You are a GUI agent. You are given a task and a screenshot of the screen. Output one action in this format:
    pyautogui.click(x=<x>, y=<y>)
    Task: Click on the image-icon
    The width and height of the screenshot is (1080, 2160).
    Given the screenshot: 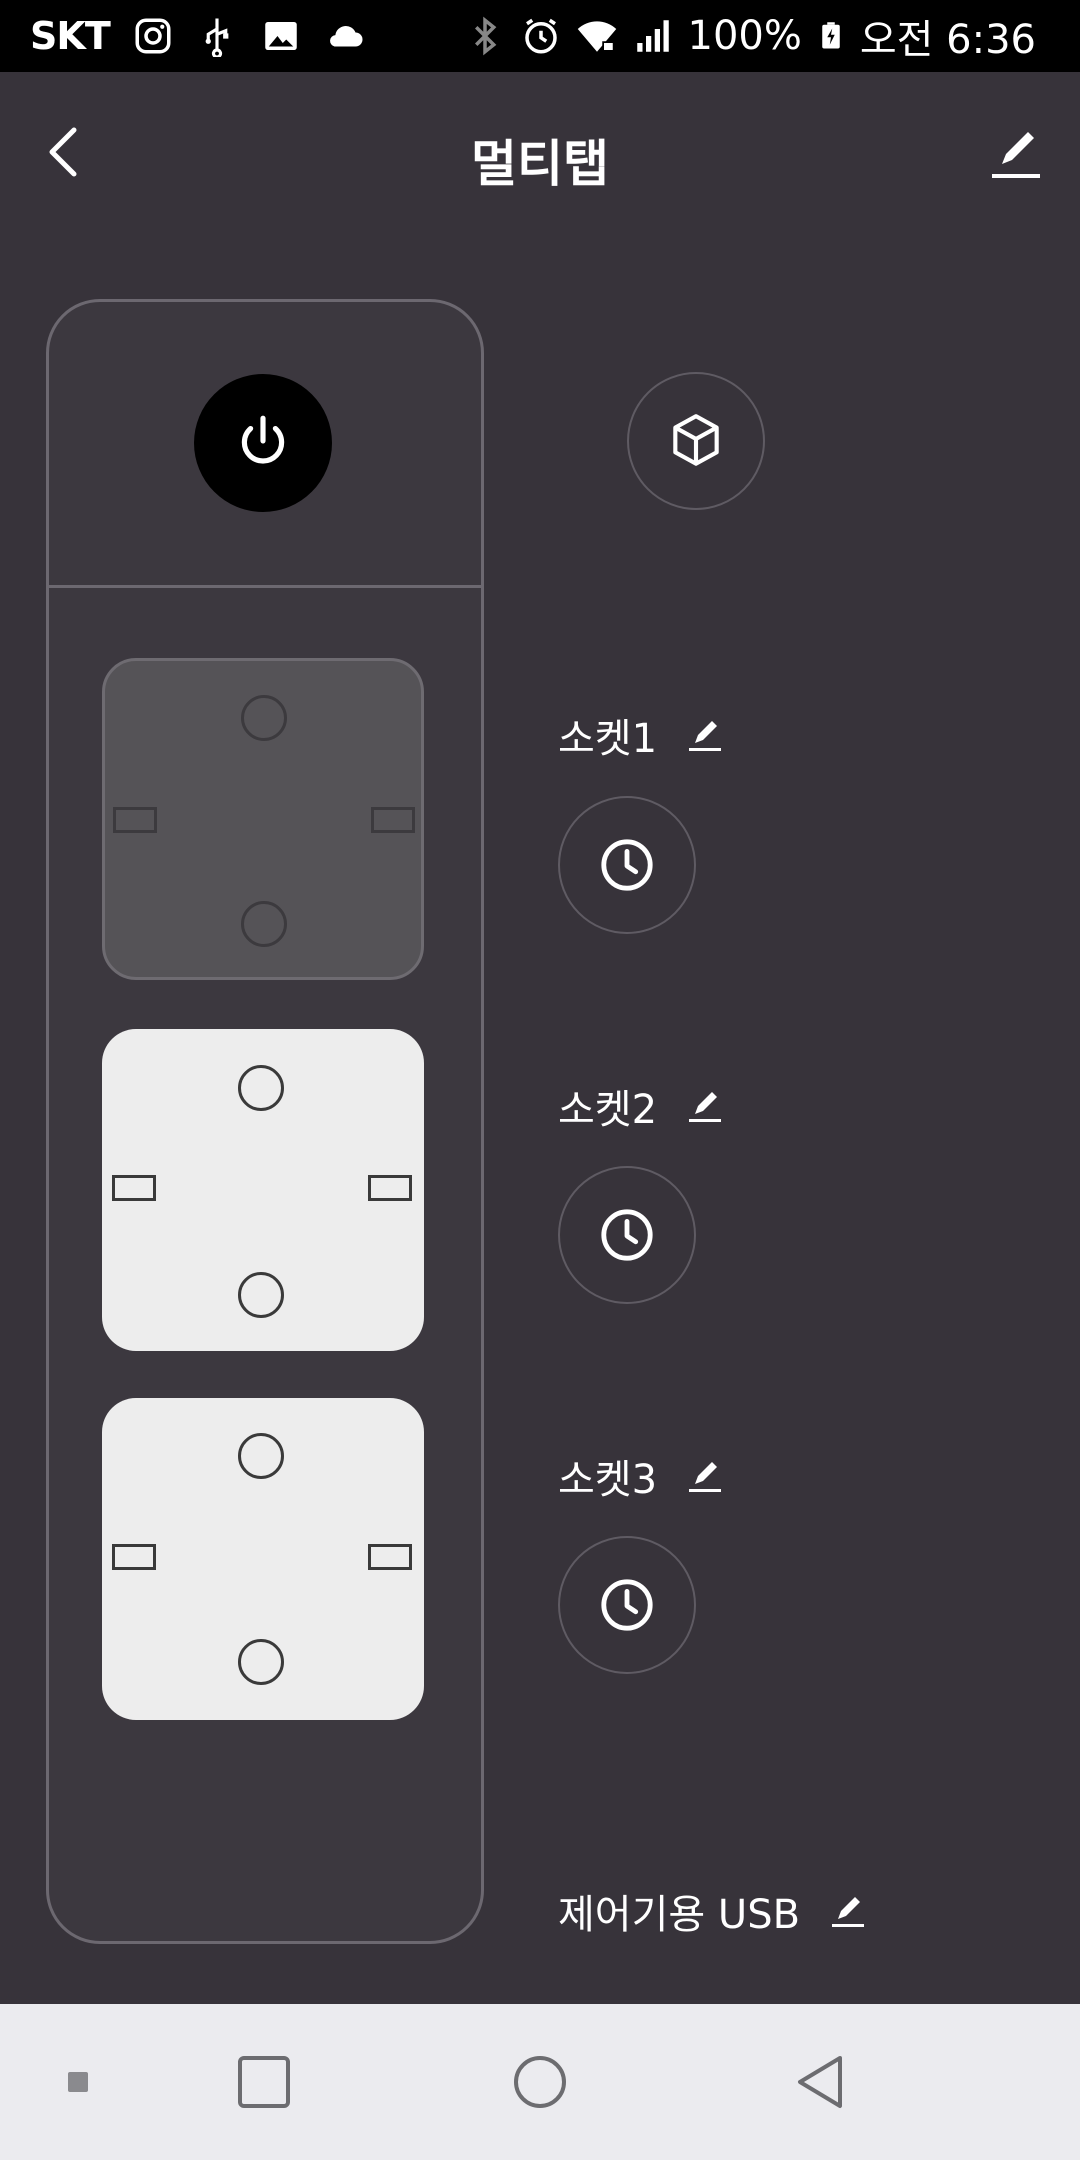 What is the action you would take?
    pyautogui.click(x=281, y=36)
    